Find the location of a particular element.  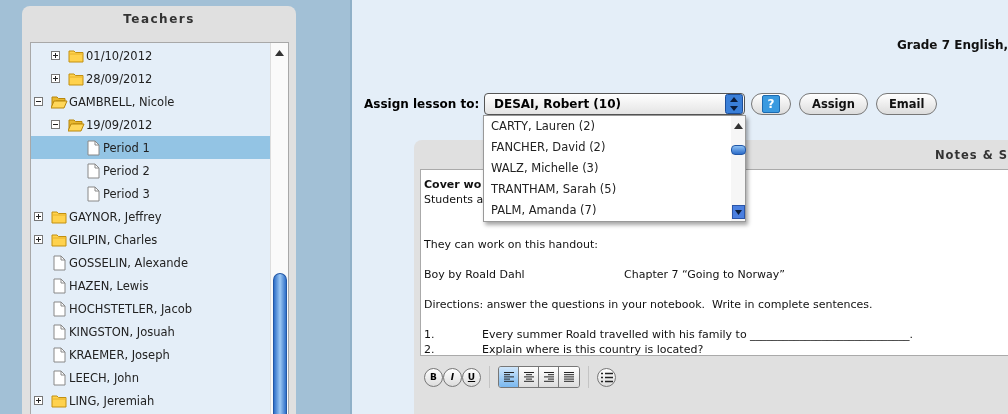

list-icon is located at coordinates (606, 377).